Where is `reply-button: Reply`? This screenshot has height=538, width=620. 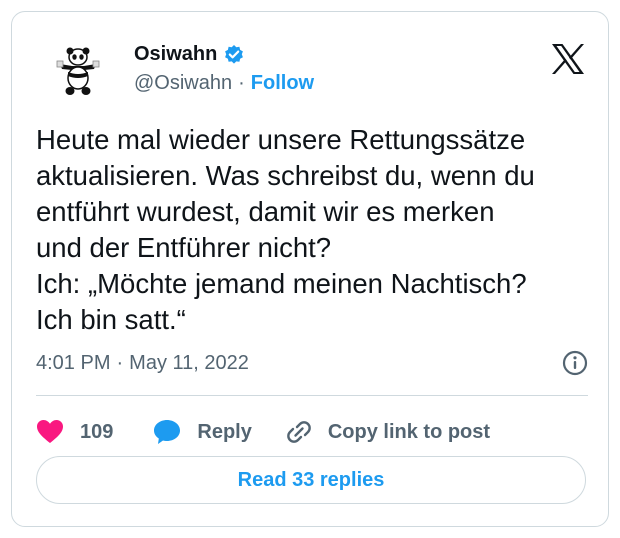
reply-button: Reply is located at coordinates (202, 432).